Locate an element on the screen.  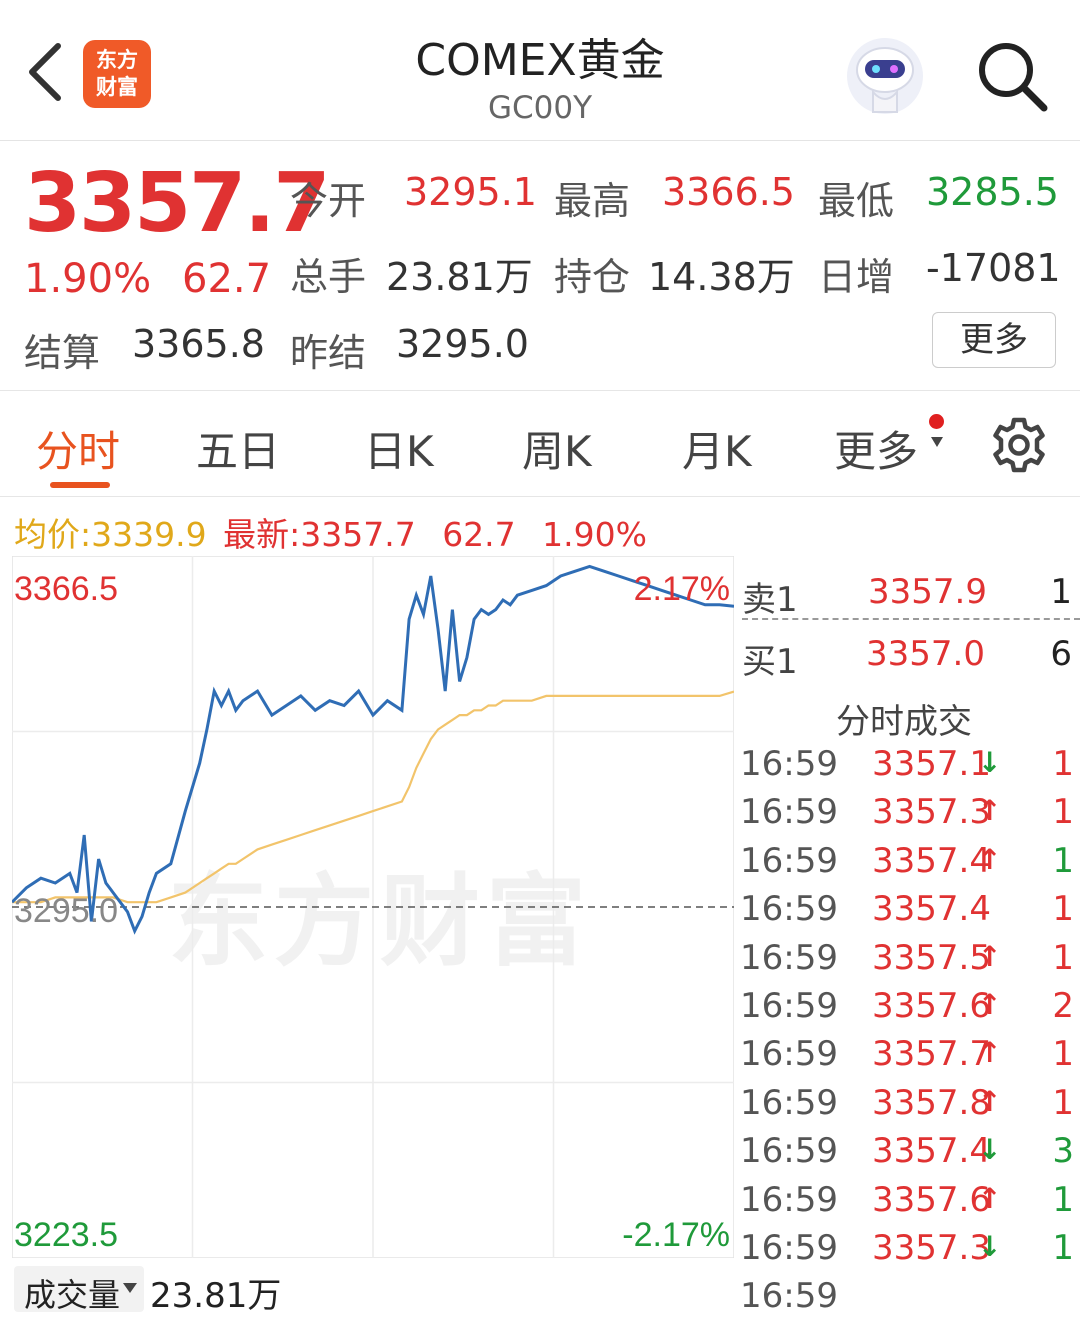
open-interest-value: 14.38万 is located at coordinates (721, 277).